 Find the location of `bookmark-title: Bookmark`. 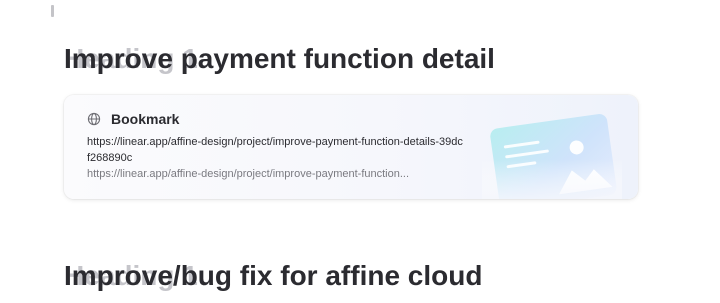

bookmark-title: Bookmark is located at coordinates (145, 119).